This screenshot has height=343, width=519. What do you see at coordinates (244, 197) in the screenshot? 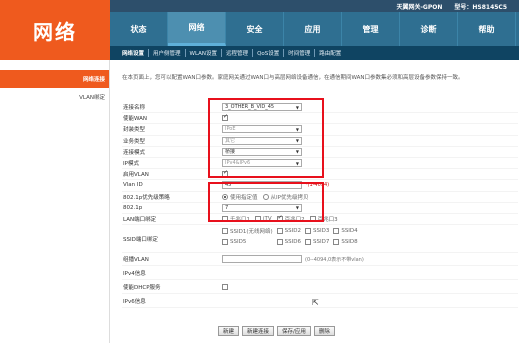
I see `p8021-opt1-label: 使用指定值` at bounding box center [244, 197].